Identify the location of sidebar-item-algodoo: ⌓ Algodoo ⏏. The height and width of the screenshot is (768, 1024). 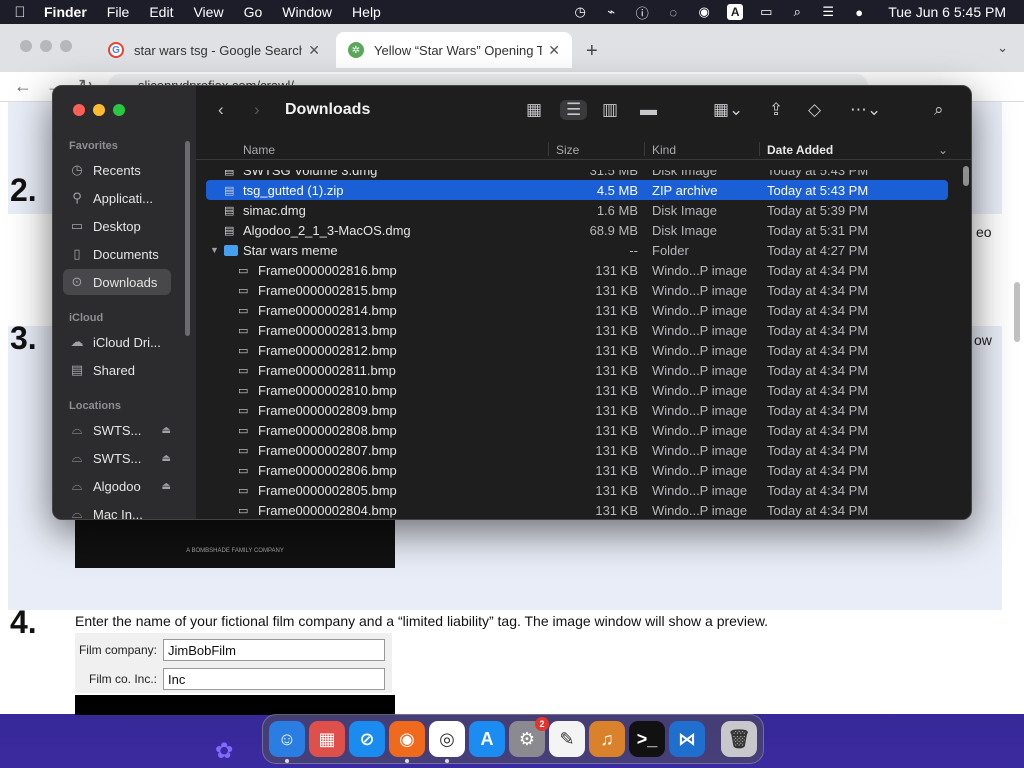
(117, 486).